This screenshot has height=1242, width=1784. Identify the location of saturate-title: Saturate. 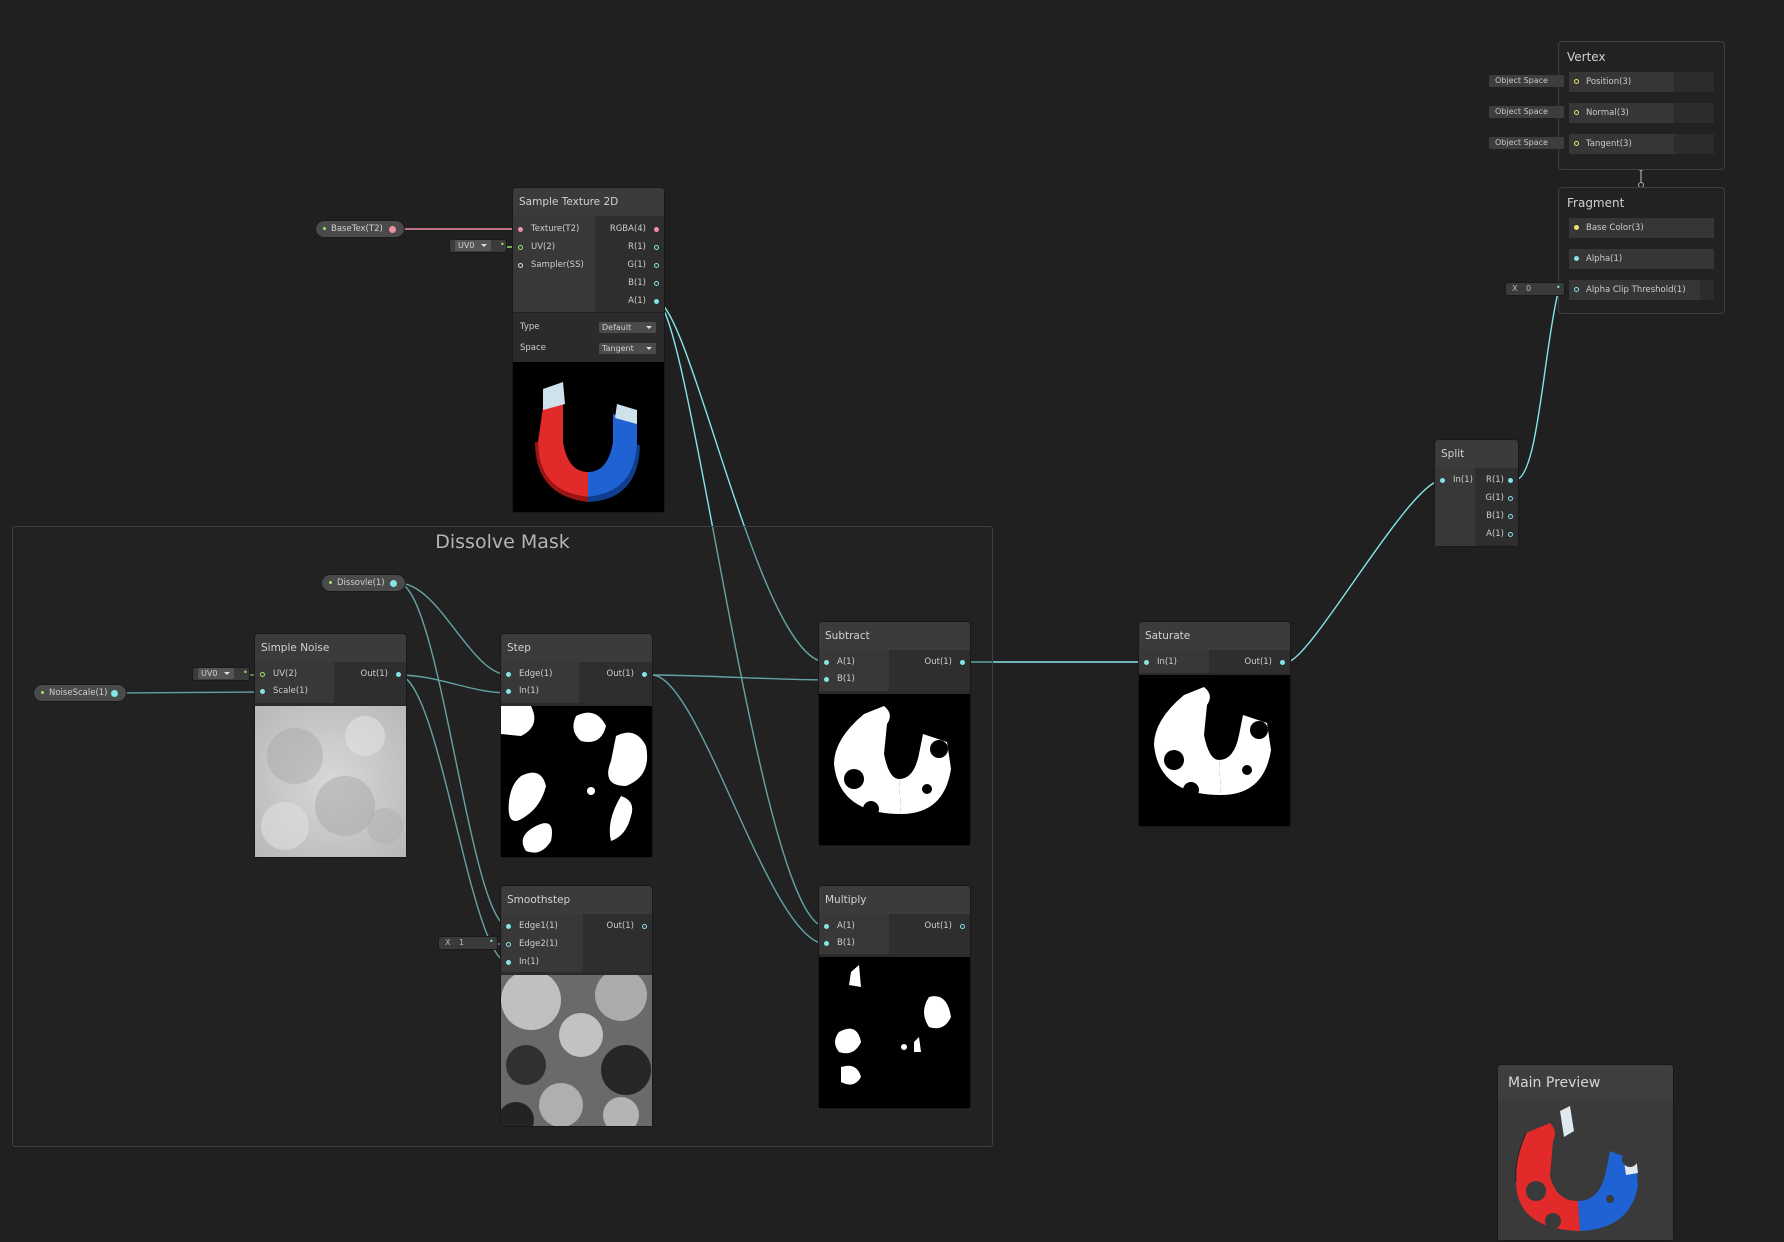
(1214, 636).